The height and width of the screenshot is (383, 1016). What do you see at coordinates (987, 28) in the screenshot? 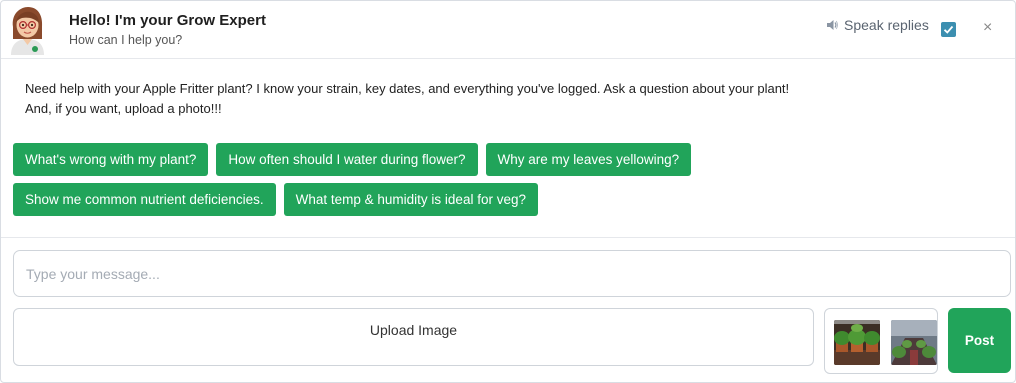
I see `close-icon: ×` at bounding box center [987, 28].